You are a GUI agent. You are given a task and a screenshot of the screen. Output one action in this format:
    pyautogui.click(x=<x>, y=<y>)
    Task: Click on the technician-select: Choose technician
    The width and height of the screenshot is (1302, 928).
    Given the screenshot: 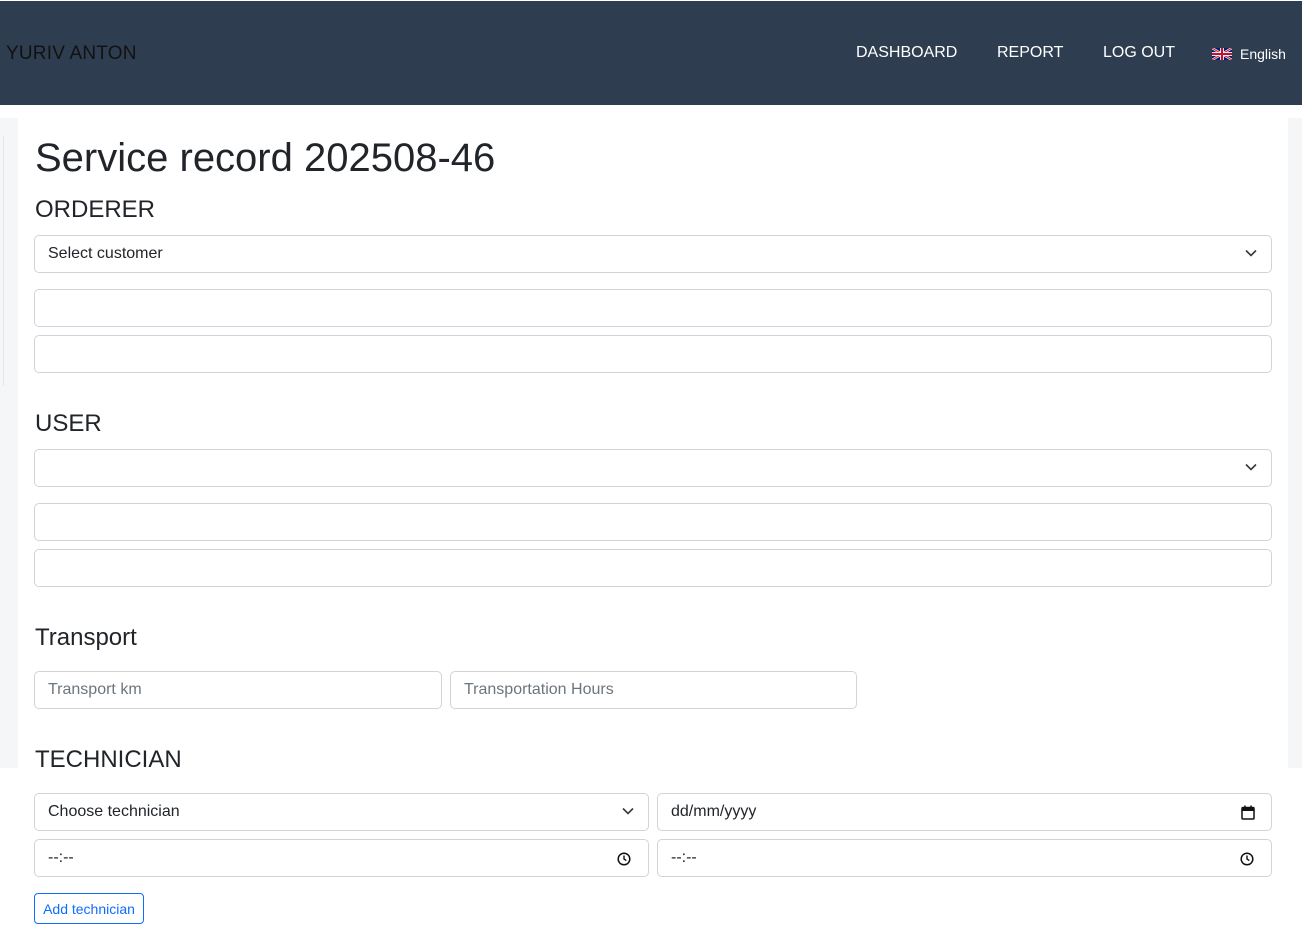 What is the action you would take?
    pyautogui.click(x=341, y=812)
    